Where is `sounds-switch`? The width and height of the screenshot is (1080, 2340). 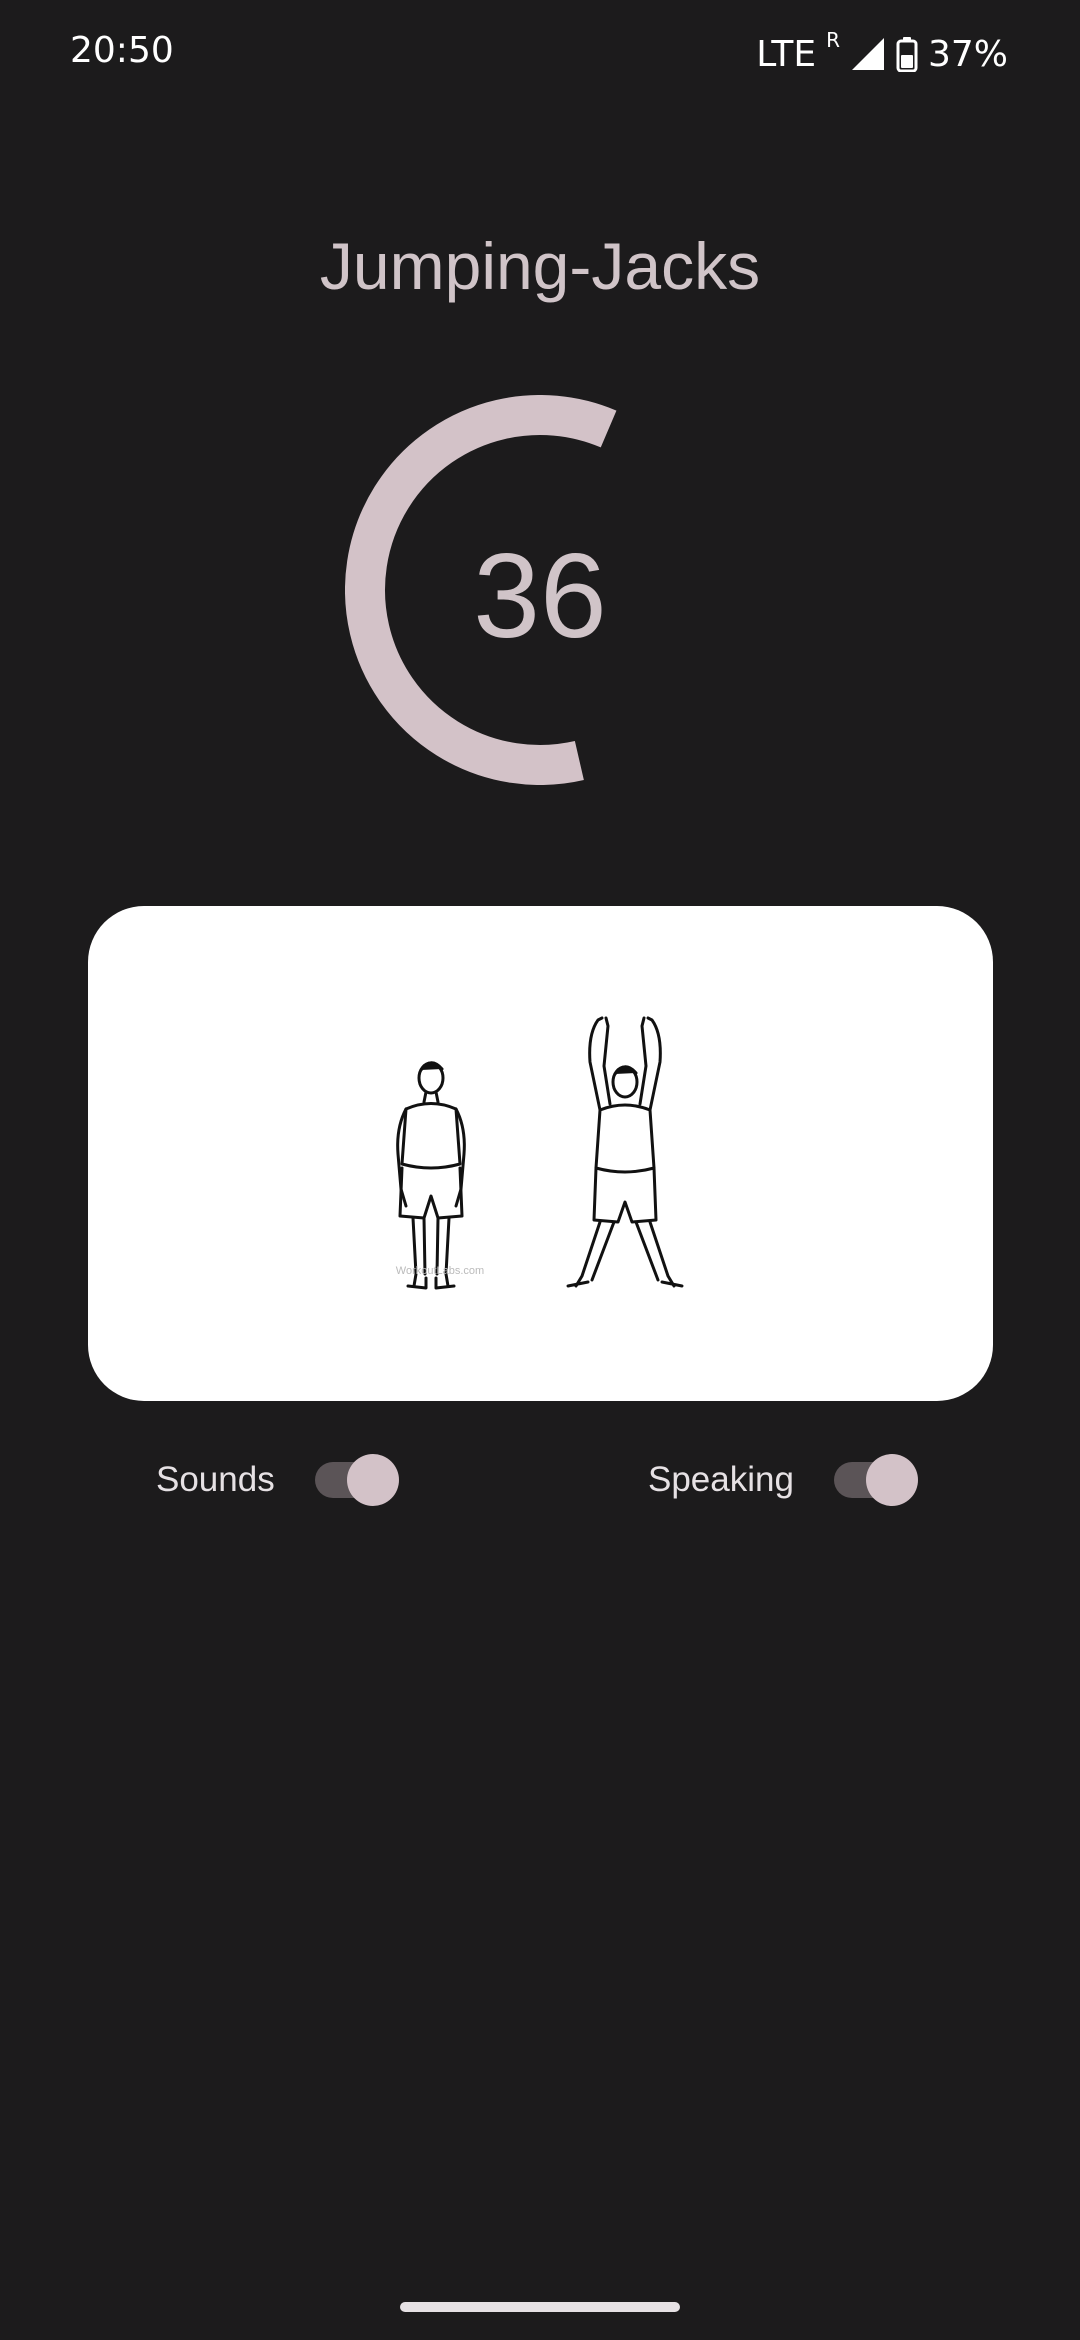 sounds-switch is located at coordinates (356, 1480).